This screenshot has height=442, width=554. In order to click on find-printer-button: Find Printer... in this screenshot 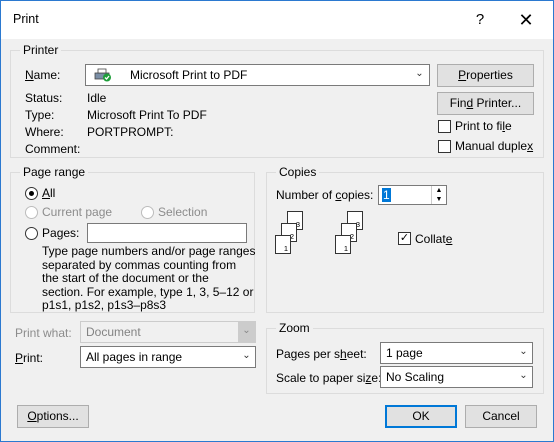, I will do `click(485, 103)`.